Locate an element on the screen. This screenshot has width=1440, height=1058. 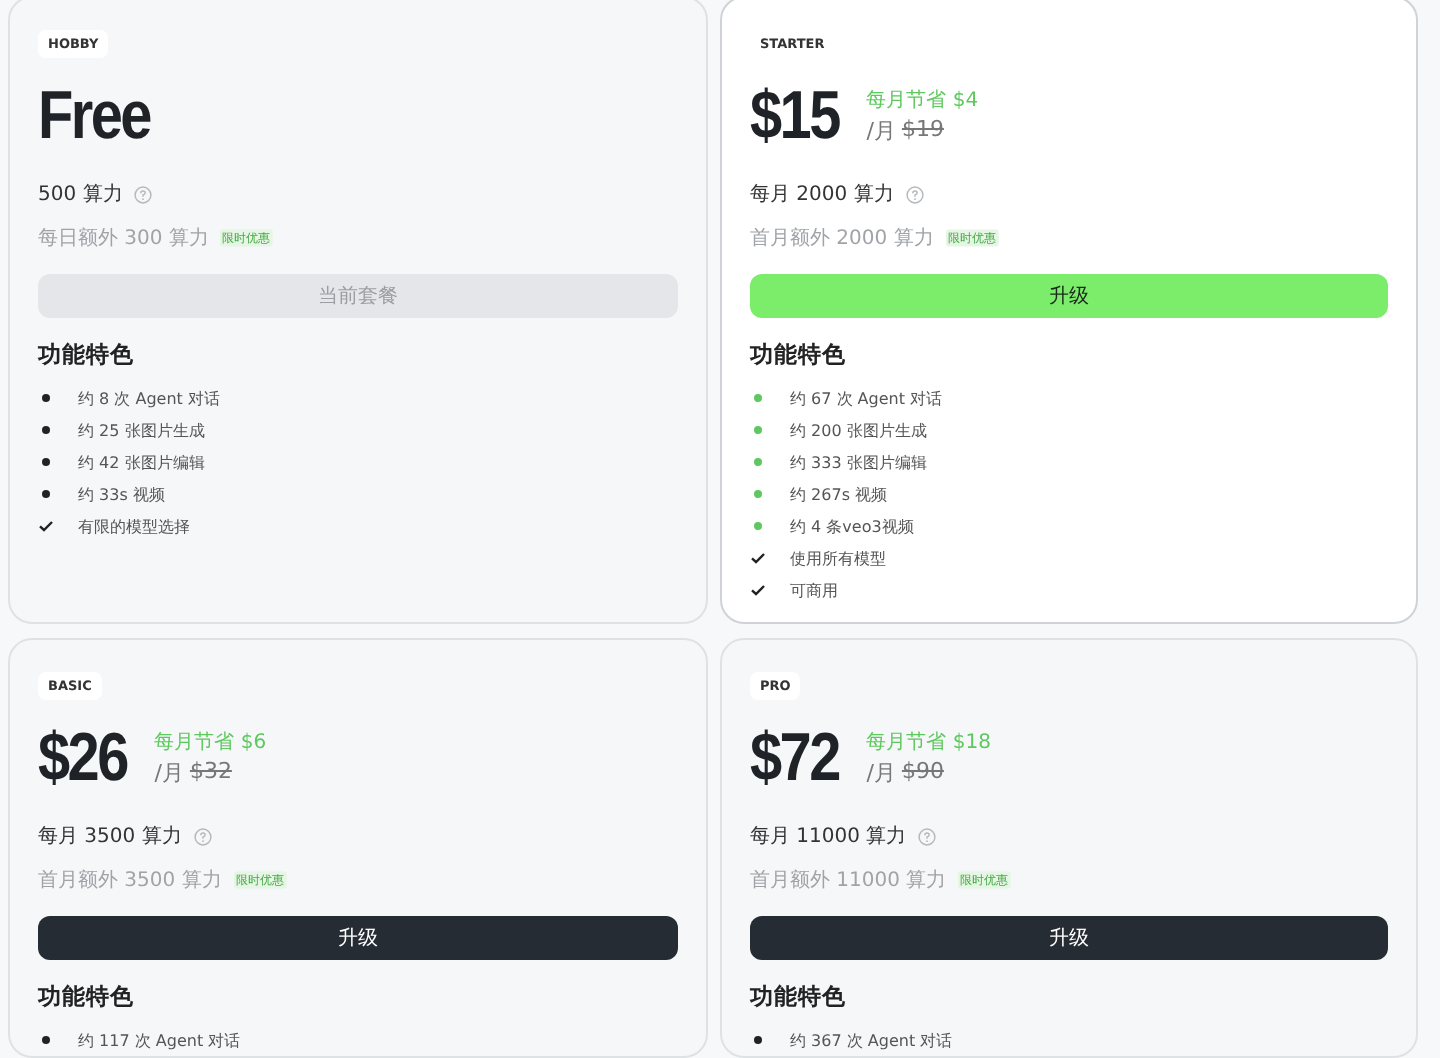
bonus-text: 首月额外 2000 算力 is located at coordinates (842, 238).